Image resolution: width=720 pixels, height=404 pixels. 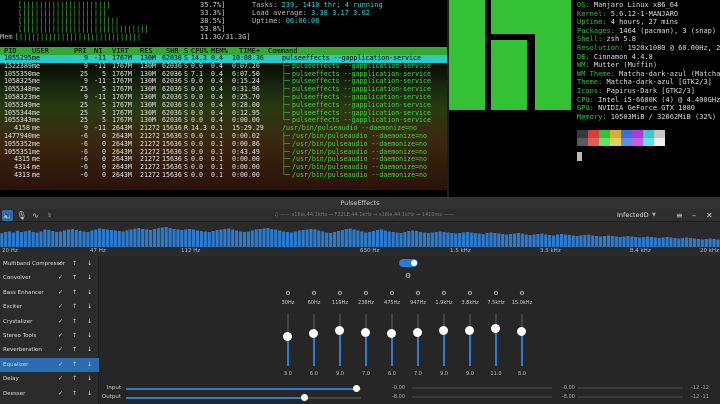 I want to click on plugin-item: Equalizer ✓ ↑ ↓, so click(x=49, y=365).